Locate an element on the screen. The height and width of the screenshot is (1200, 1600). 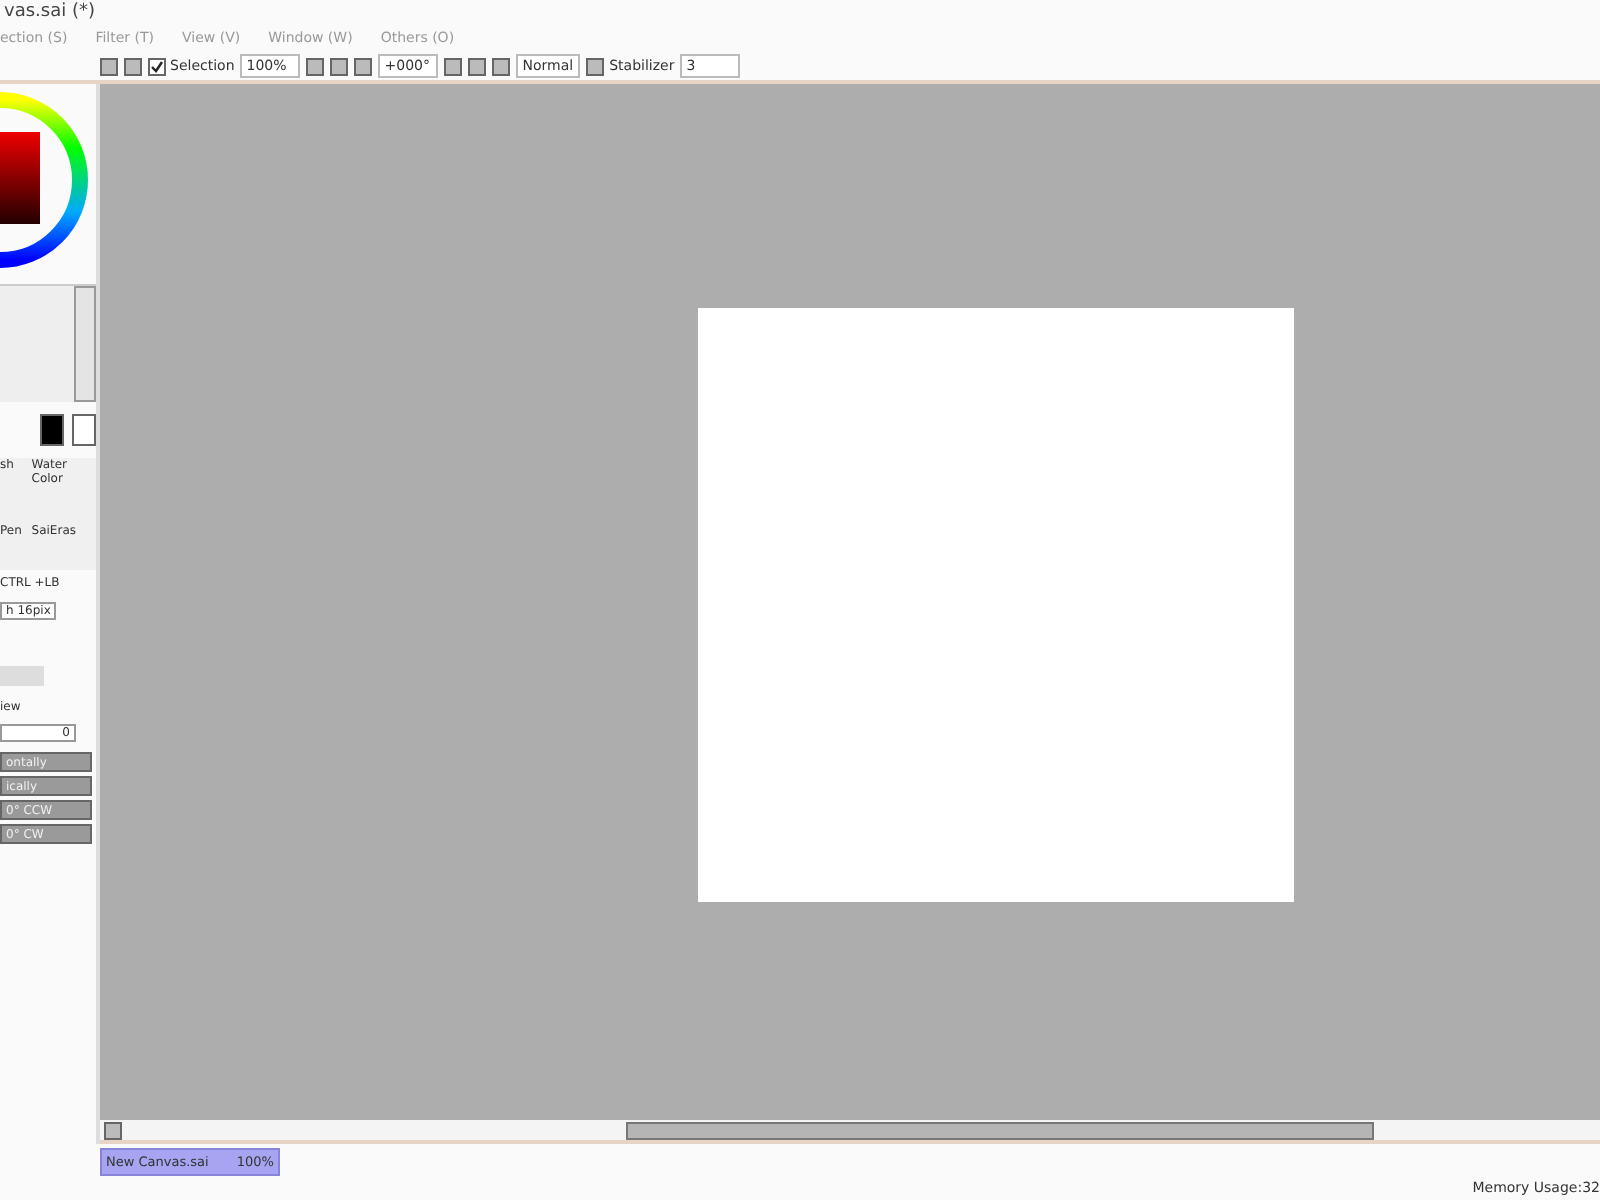
horizontal-scrollbar is located at coordinates (850, 1132).